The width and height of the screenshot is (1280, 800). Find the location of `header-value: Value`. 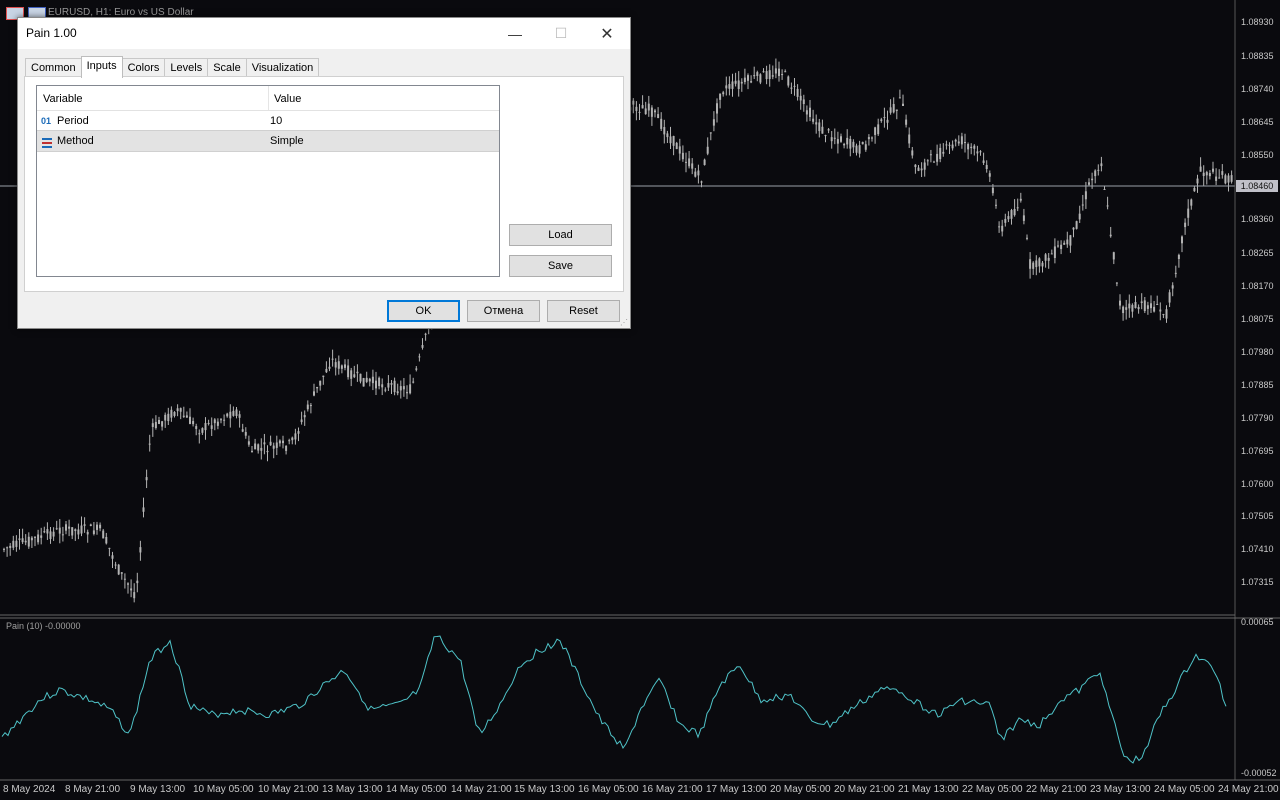

header-value: Value is located at coordinates (284, 98).